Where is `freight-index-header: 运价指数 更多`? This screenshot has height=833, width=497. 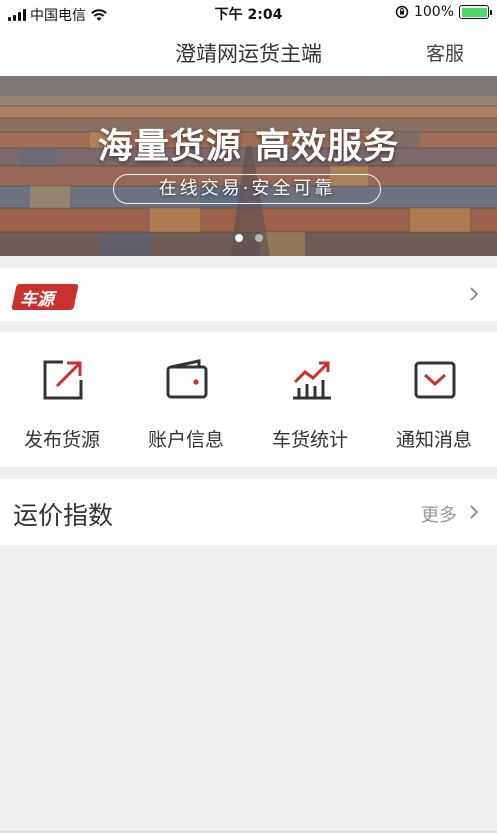
freight-index-header: 运价指数 更多 is located at coordinates (248, 512).